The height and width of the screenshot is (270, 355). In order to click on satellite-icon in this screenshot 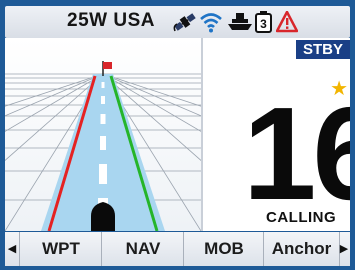, I will do `click(185, 24)`.